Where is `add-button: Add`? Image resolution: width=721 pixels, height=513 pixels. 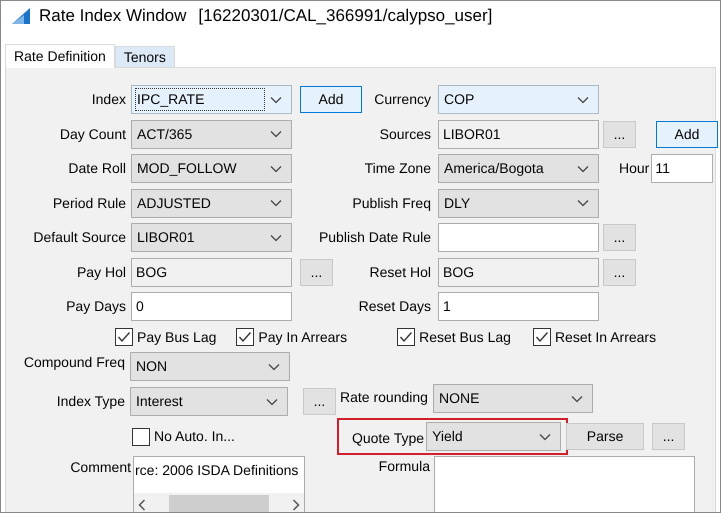
add-button: Add is located at coordinates (687, 134).